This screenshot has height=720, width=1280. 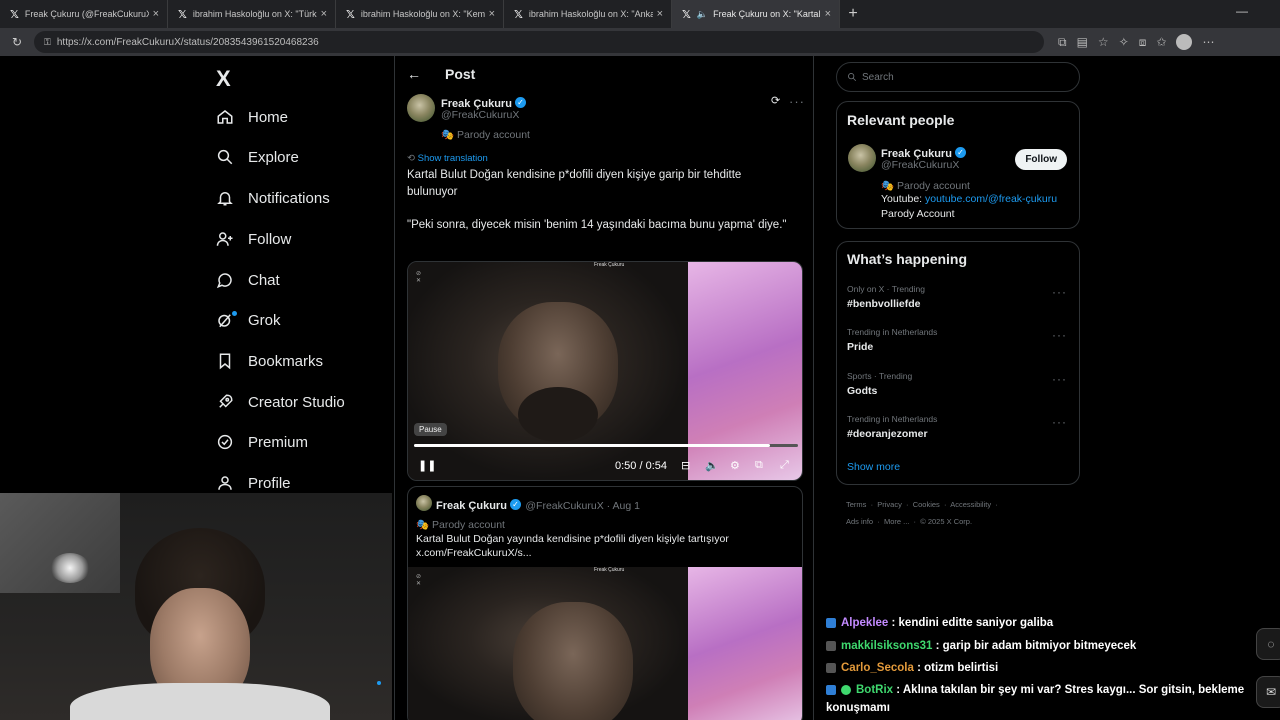 What do you see at coordinates (886, 297) in the screenshot?
I see `trend-item: Only on X · Trending #benbvolliefde` at bounding box center [886, 297].